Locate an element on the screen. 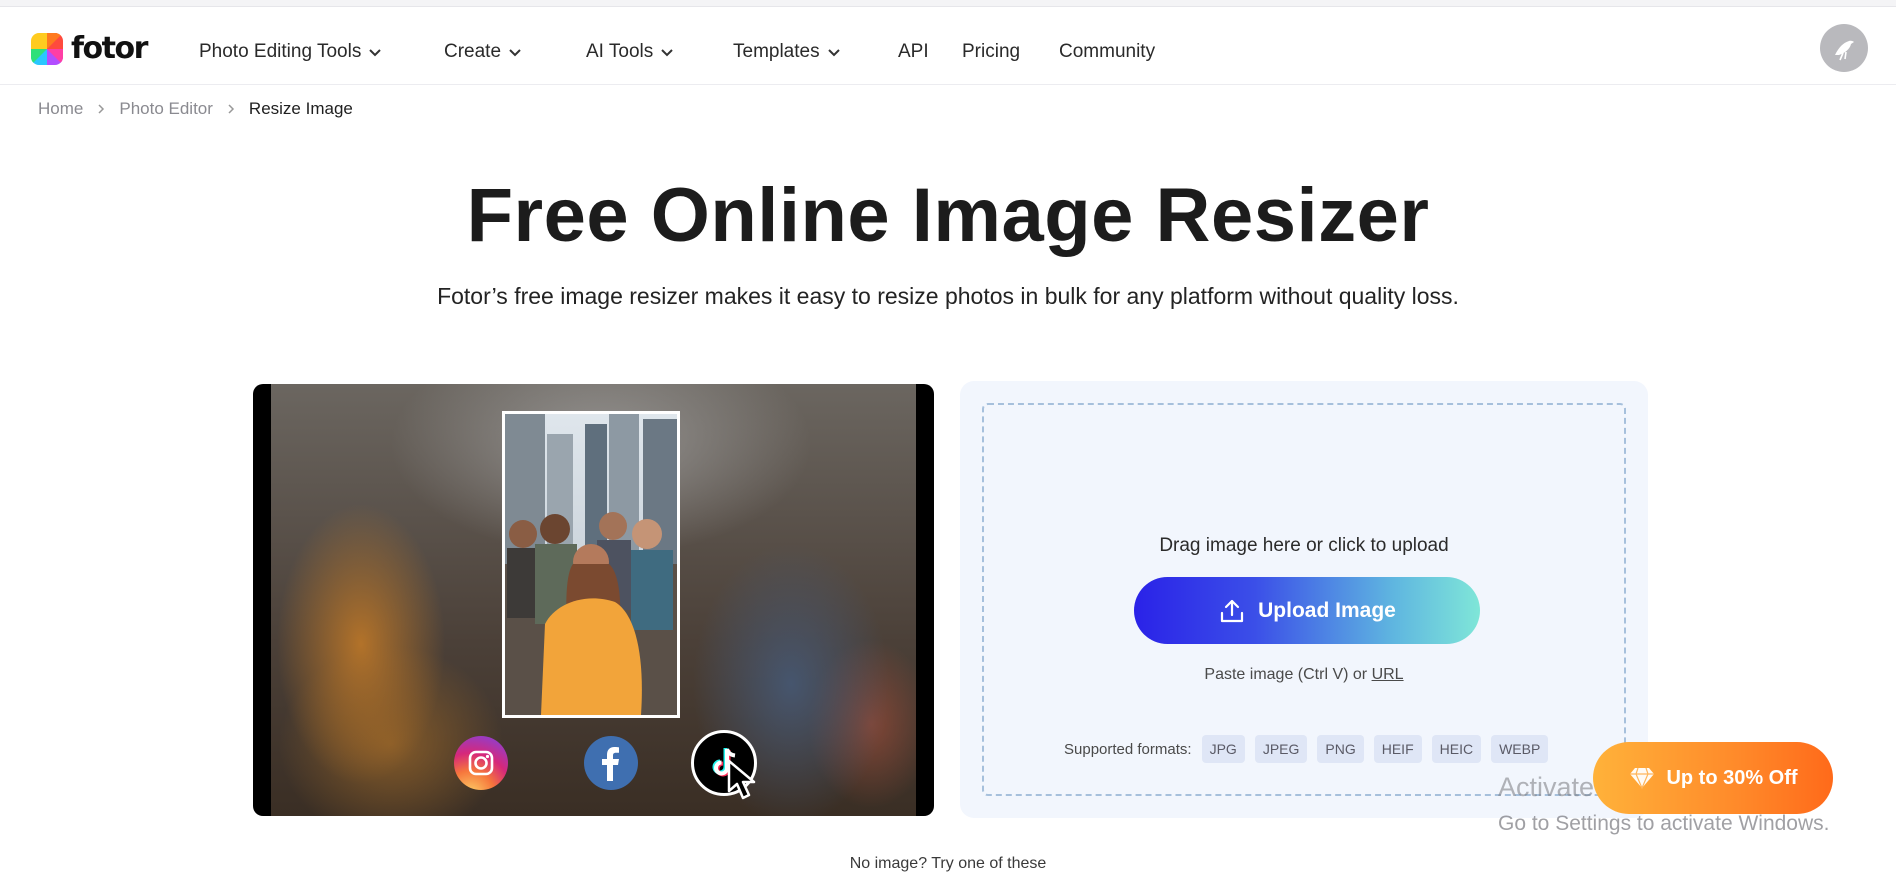  nav-templates: Templates is located at coordinates (787, 52).